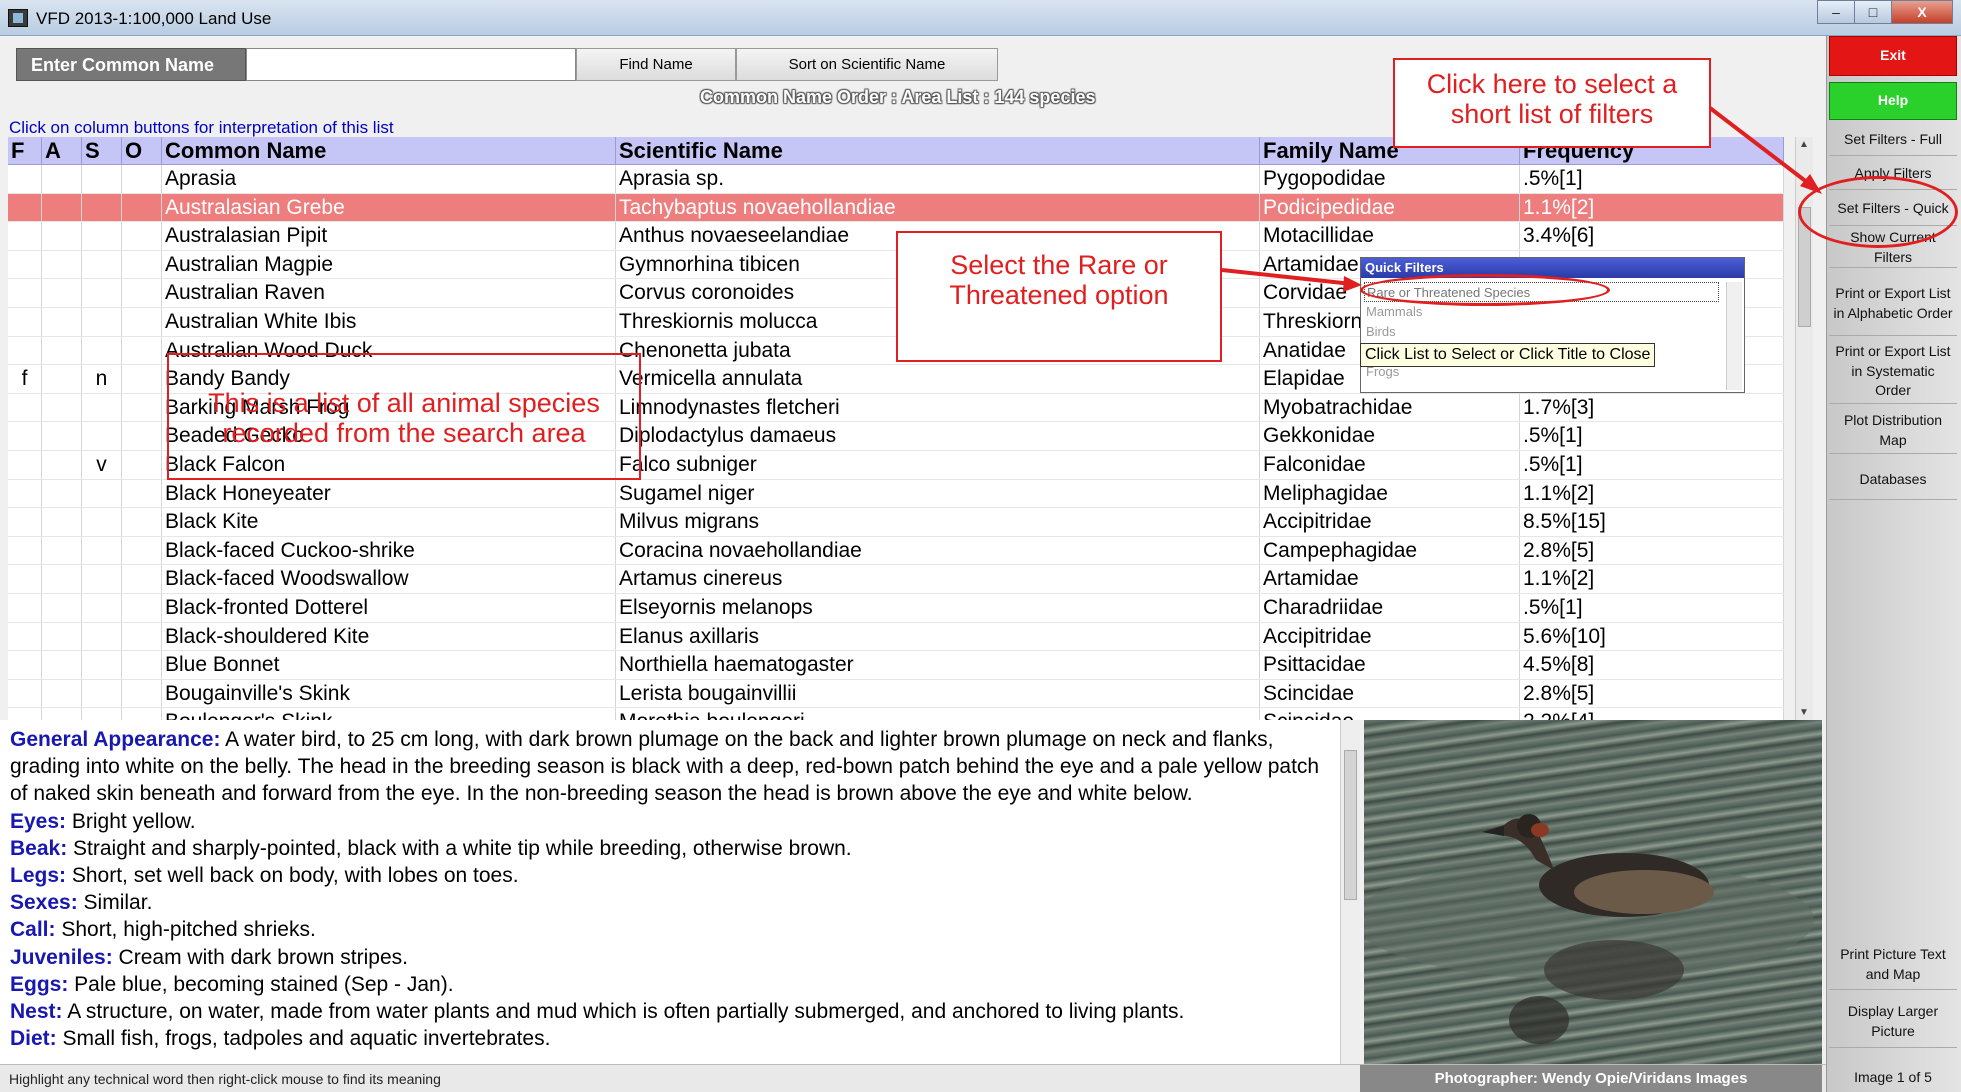  I want to click on description-scroll-thumb, so click(1350, 825).